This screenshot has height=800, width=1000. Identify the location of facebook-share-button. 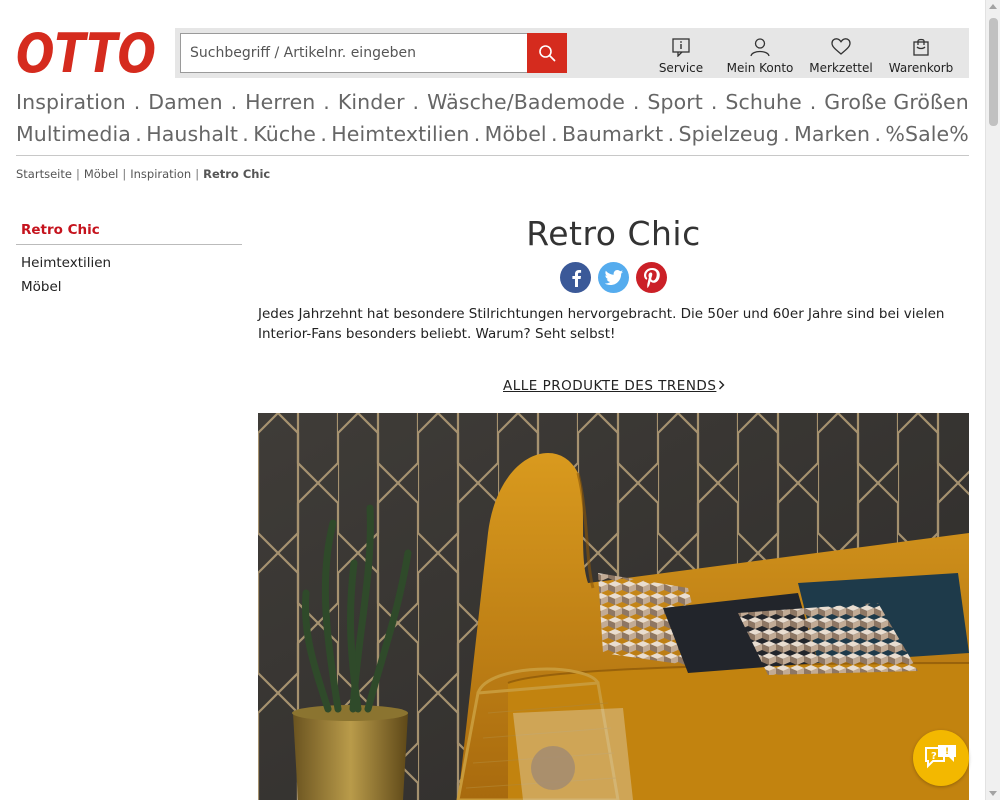
(575, 277).